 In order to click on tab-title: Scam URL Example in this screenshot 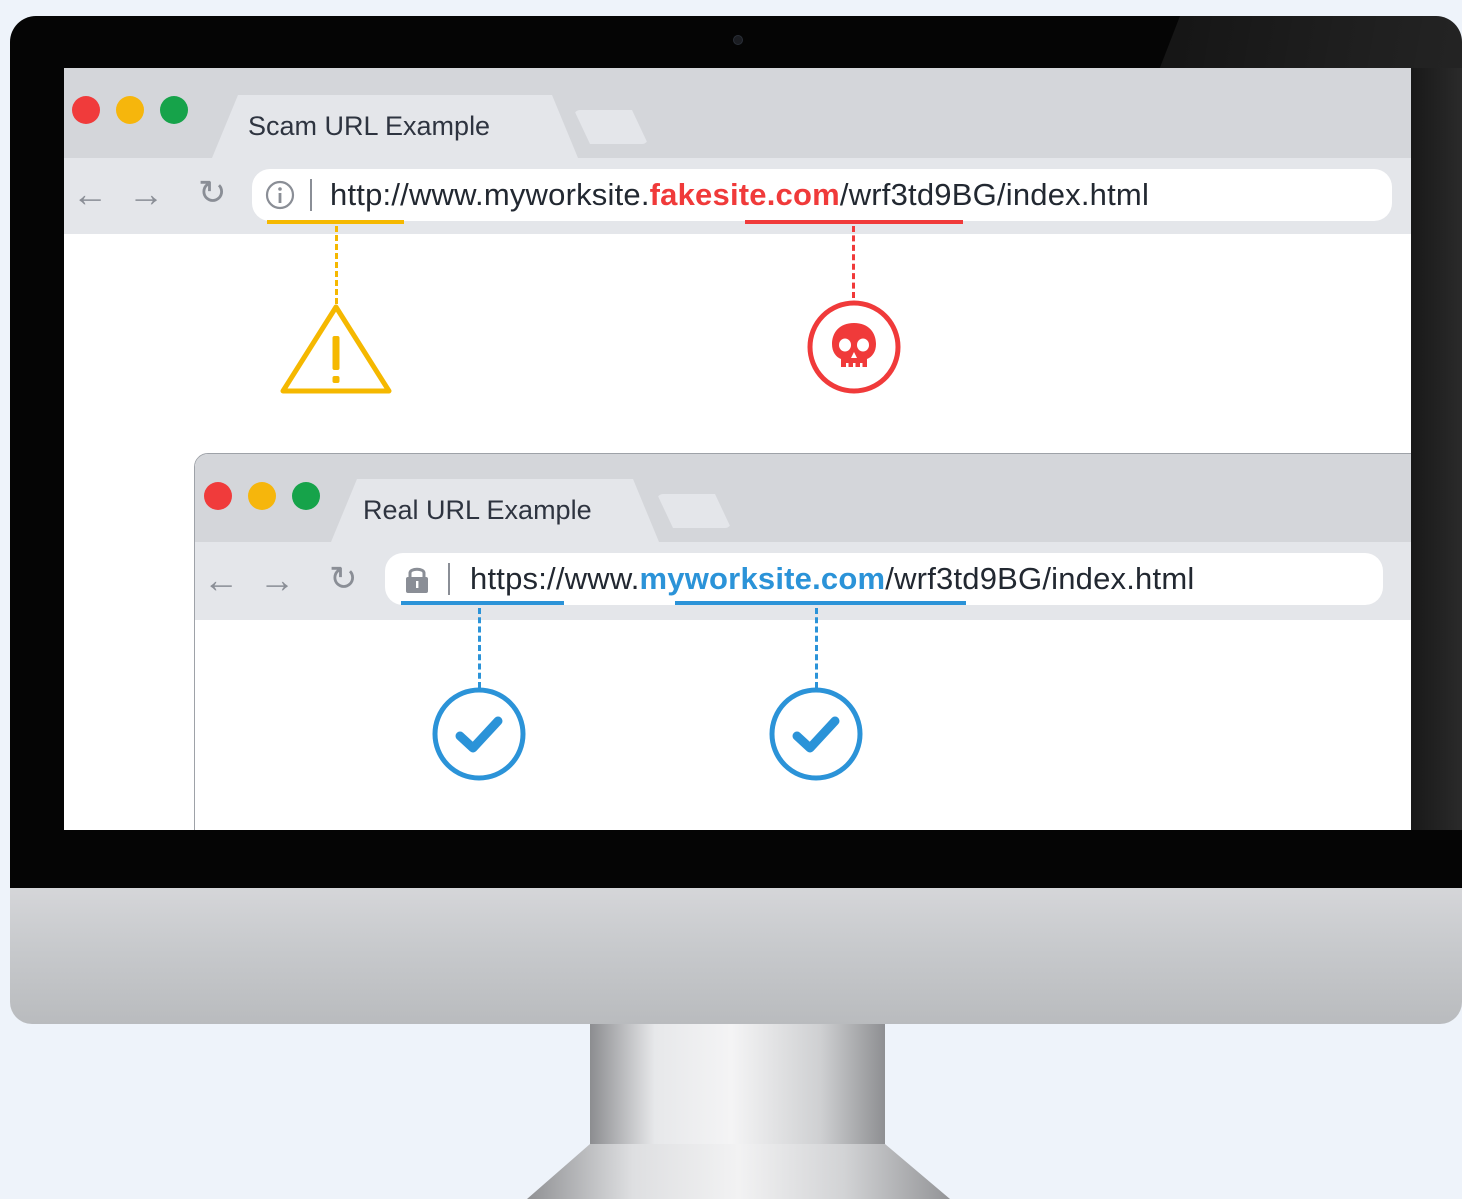, I will do `click(369, 126)`.